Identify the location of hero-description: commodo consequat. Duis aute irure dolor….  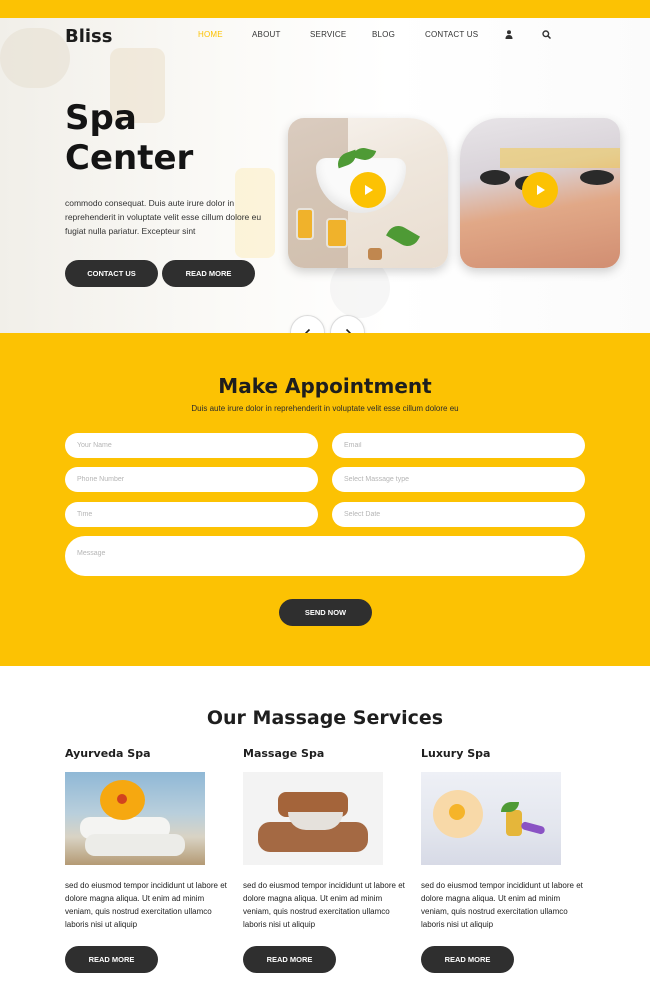
(163, 217).